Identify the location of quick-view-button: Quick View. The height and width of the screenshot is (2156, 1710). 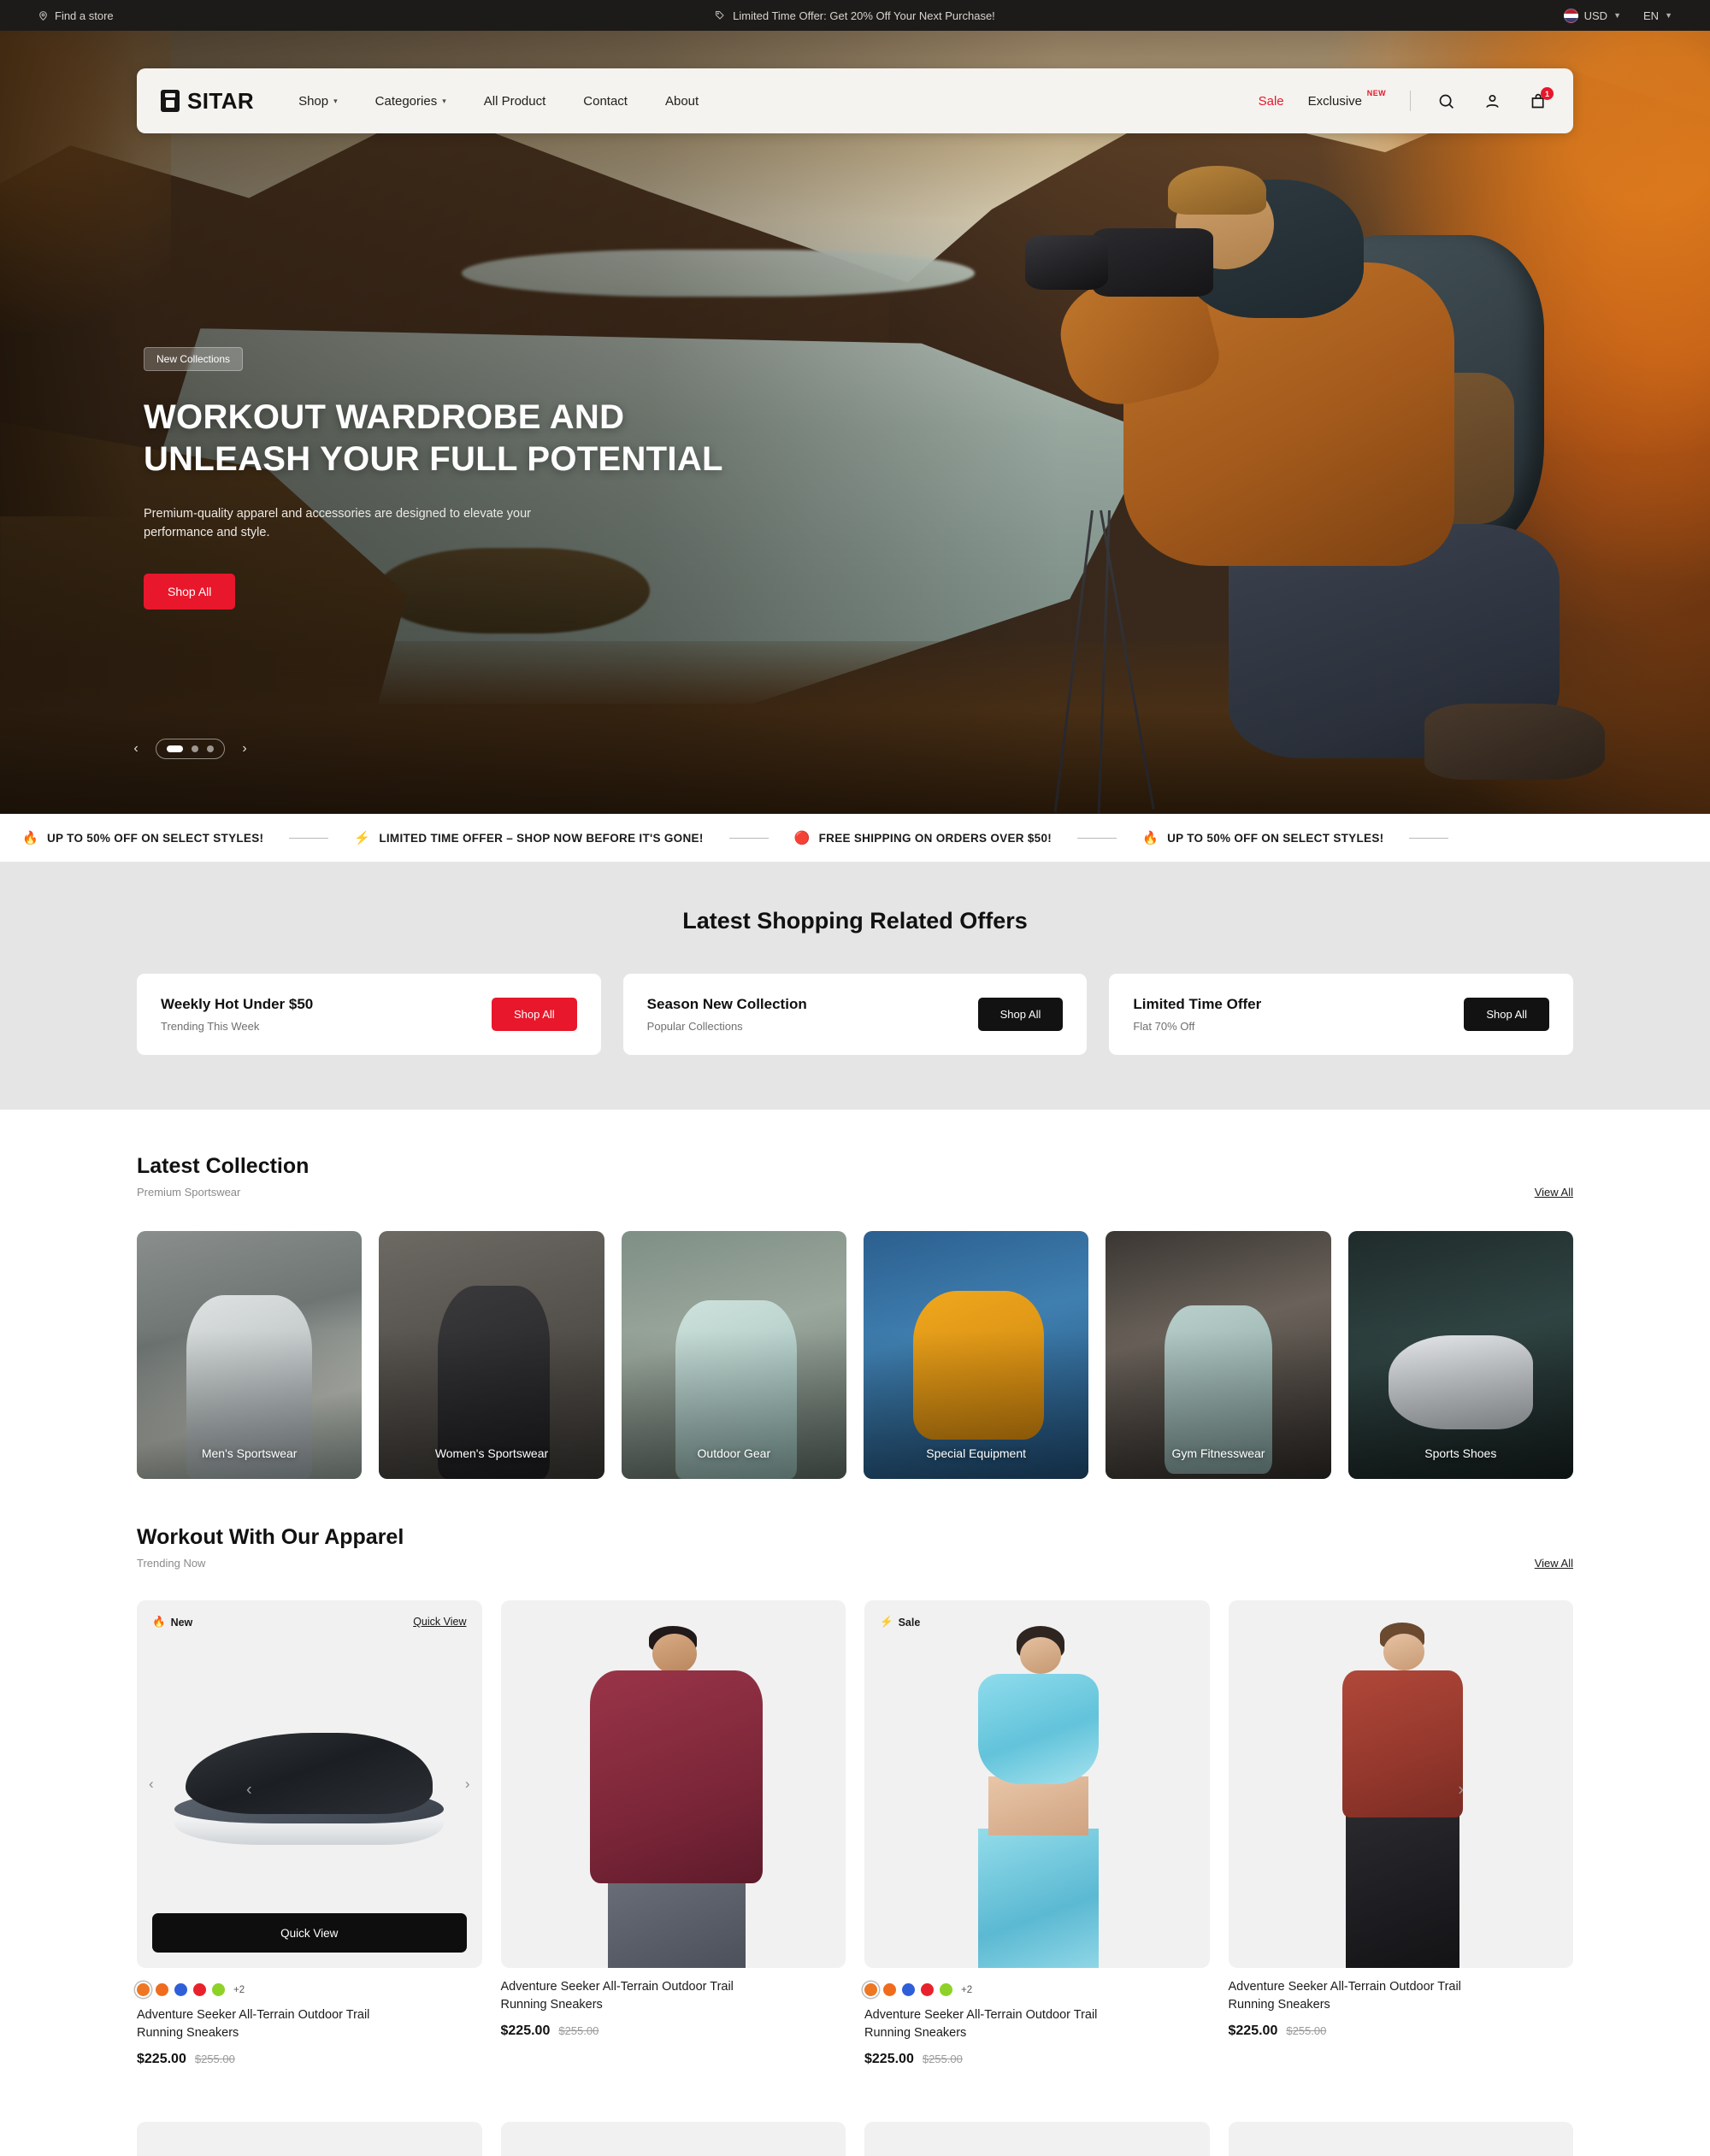
(309, 1933).